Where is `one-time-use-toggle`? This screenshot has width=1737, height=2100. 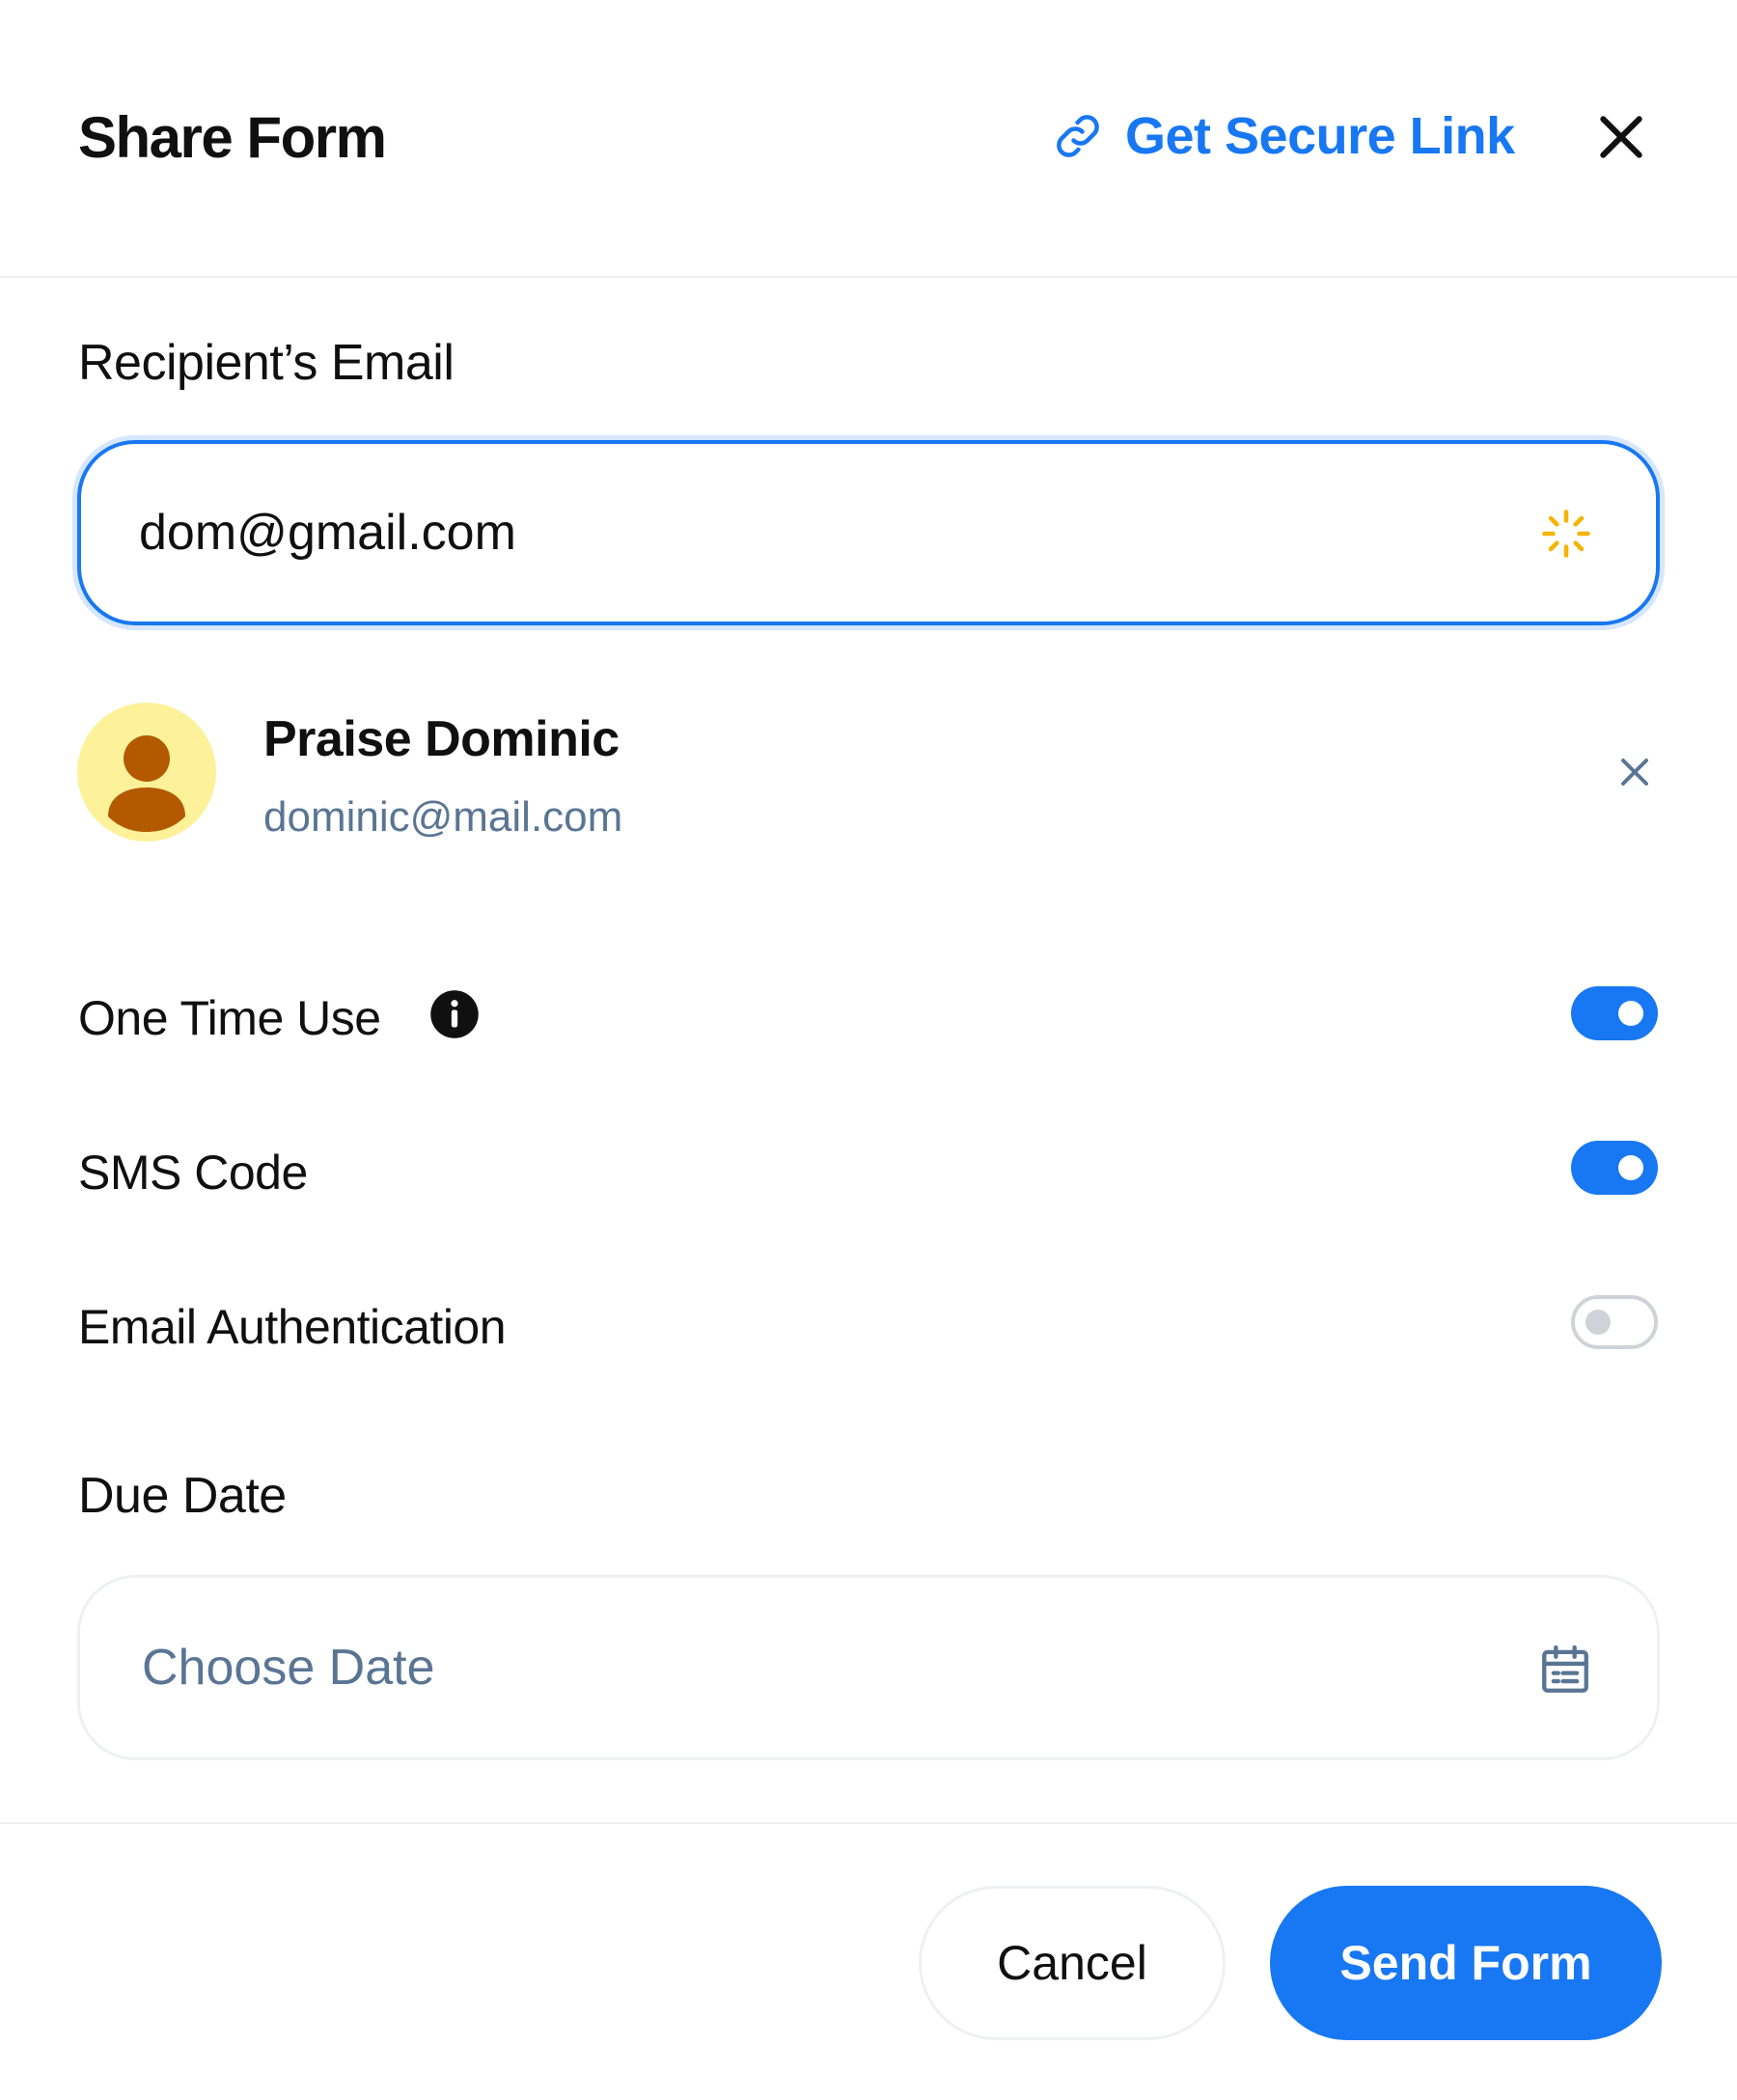
one-time-use-toggle is located at coordinates (1614, 1013).